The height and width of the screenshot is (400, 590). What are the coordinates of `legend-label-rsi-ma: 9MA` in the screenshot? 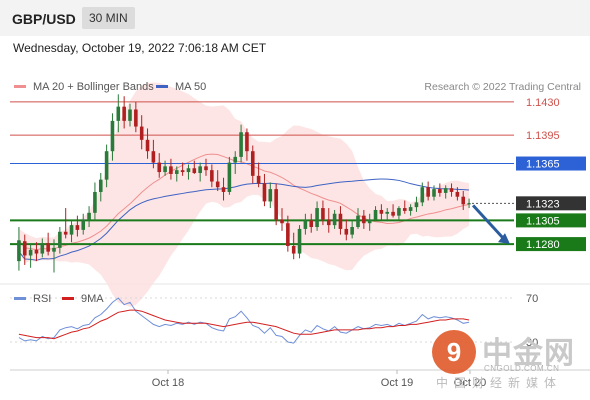 It's located at (92, 299).